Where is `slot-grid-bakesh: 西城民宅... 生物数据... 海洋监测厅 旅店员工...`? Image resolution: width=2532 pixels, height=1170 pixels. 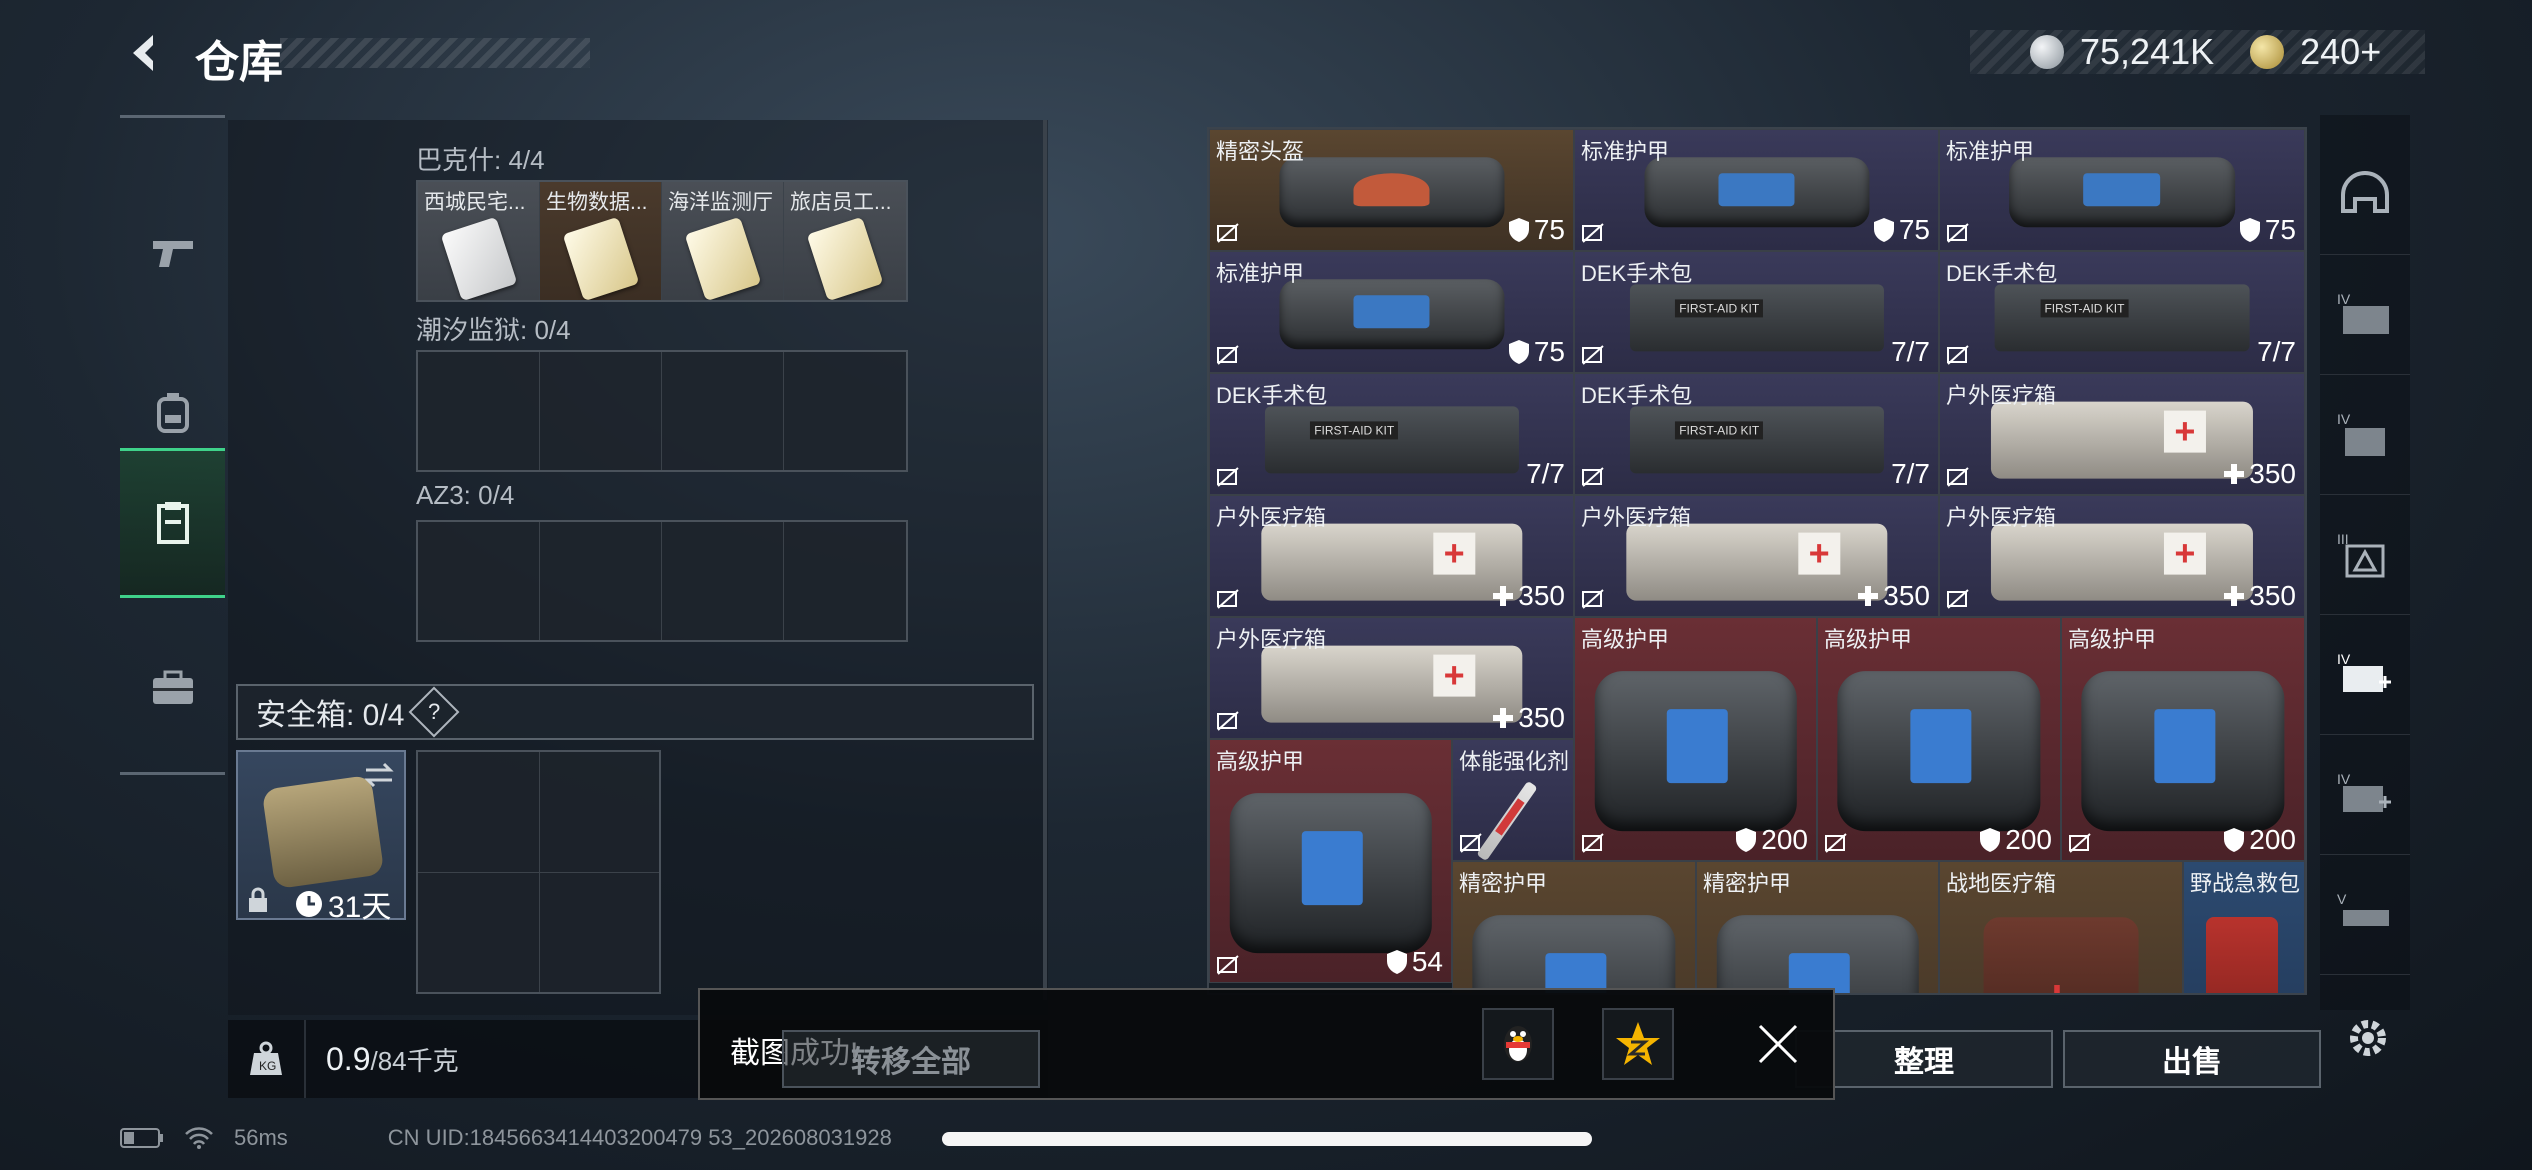
slot-grid-bakesh: 西城民宅... 生物数据... 海洋监测厅 旅店员工... is located at coordinates (662, 241).